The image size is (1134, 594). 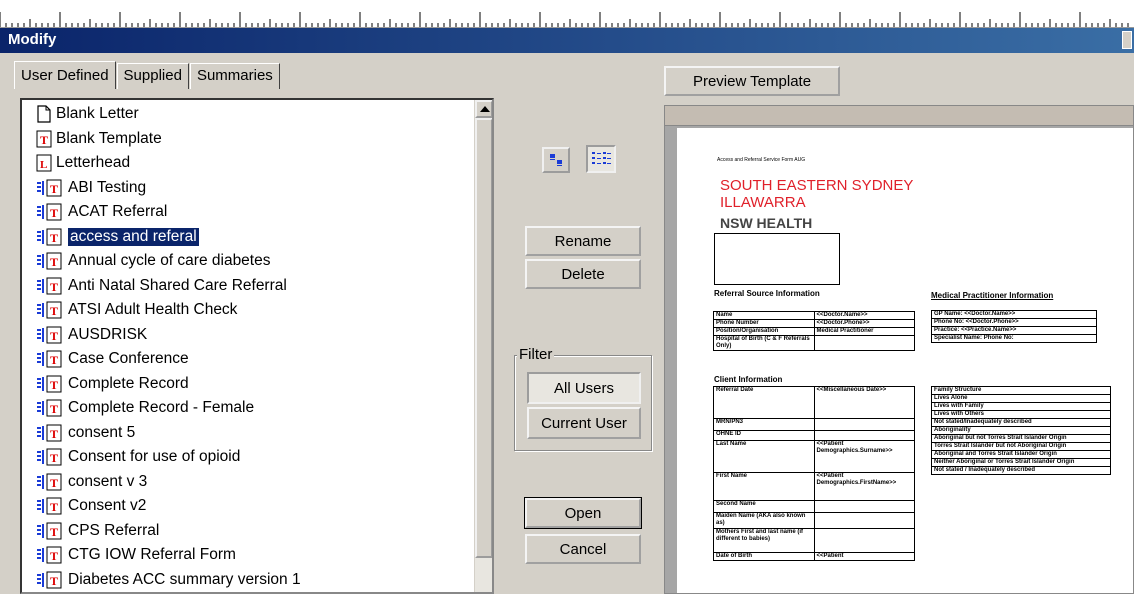 What do you see at coordinates (249, 188) in the screenshot?
I see `template-list-item: T ABI Testing` at bounding box center [249, 188].